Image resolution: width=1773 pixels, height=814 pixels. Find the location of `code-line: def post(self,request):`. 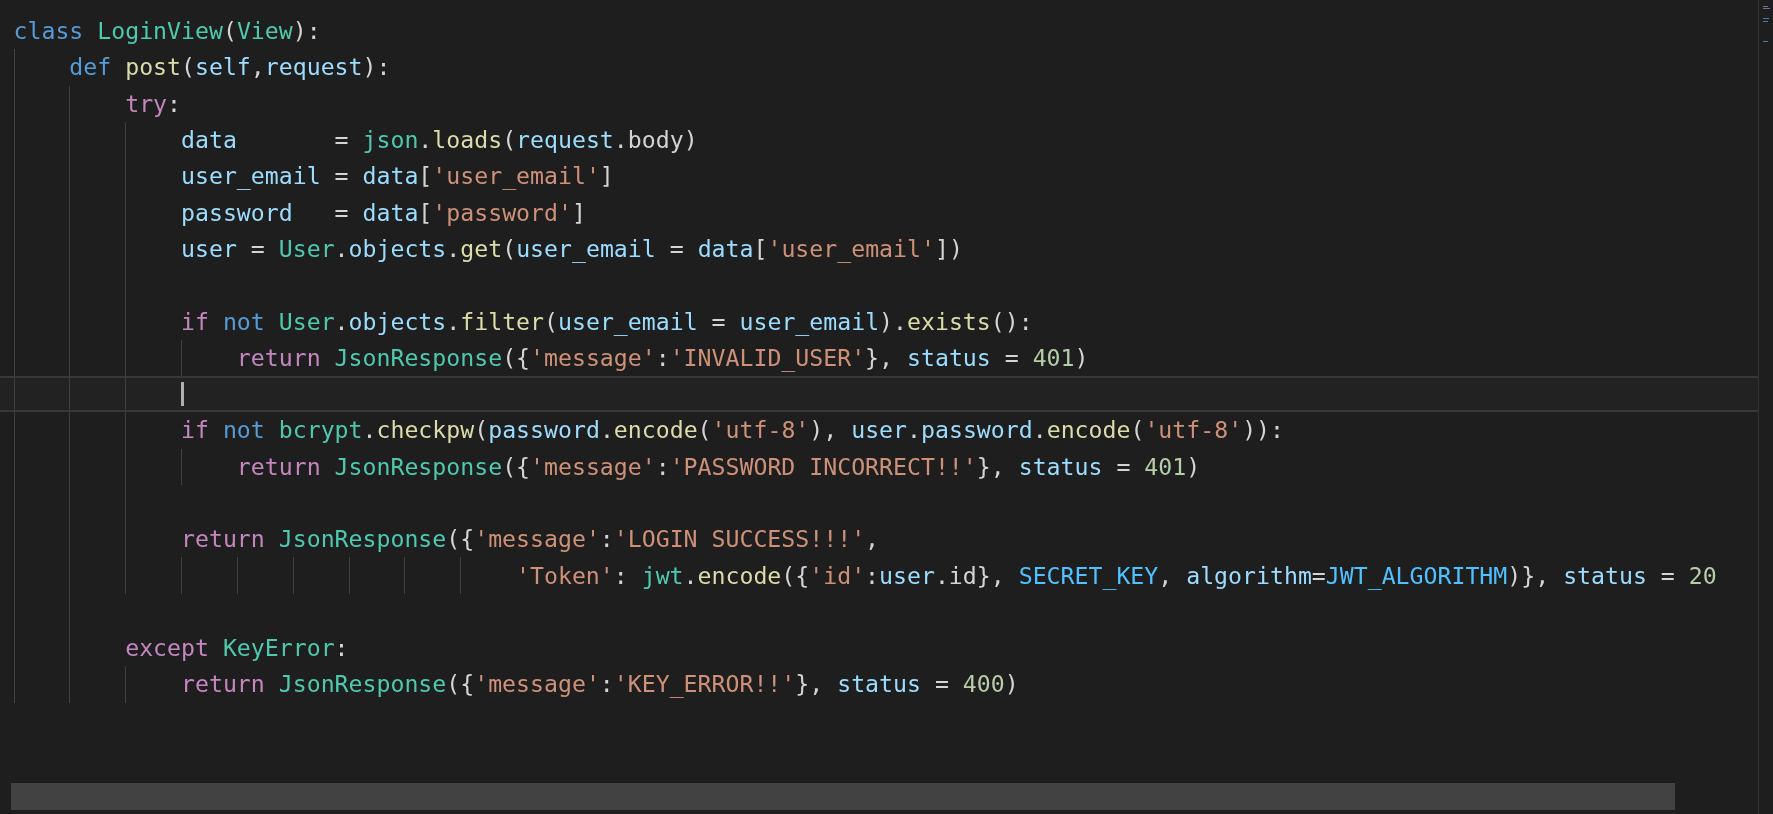

code-line: def post(self,request): is located at coordinates (230, 67).